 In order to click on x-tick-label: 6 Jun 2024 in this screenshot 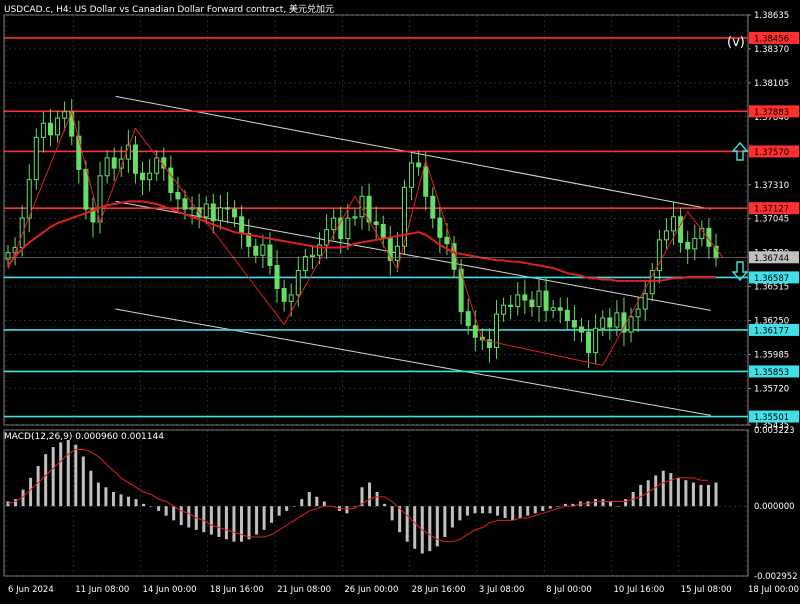, I will do `click(31, 590)`.